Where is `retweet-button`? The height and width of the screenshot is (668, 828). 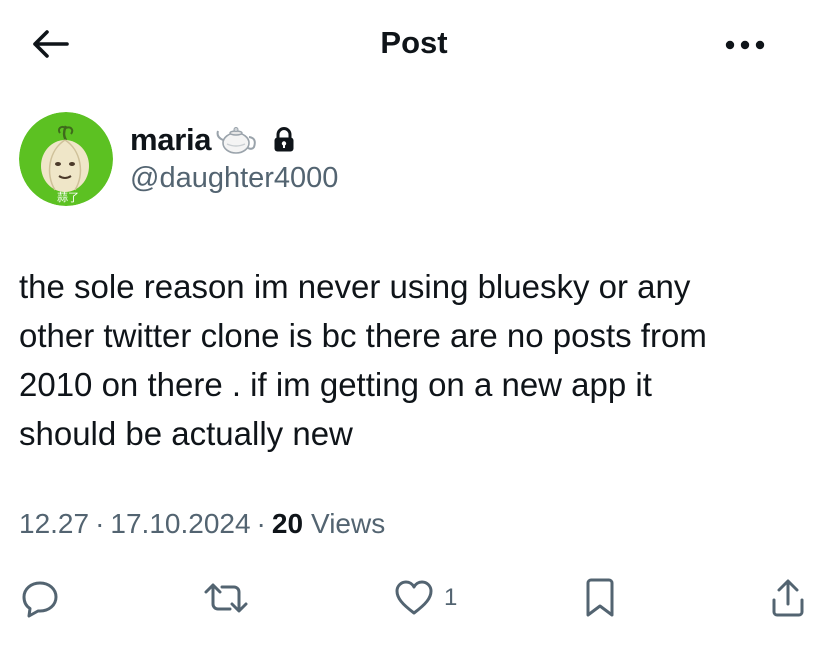
retweet-button is located at coordinates (226, 598).